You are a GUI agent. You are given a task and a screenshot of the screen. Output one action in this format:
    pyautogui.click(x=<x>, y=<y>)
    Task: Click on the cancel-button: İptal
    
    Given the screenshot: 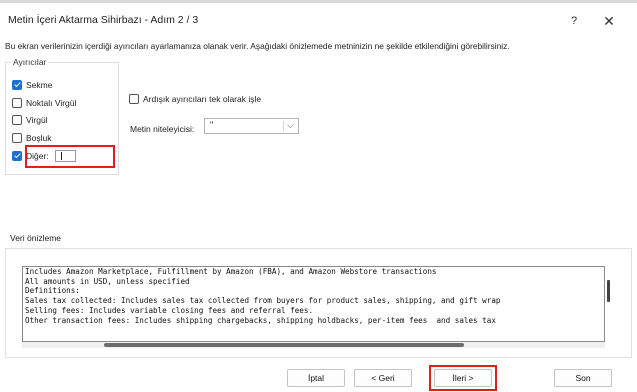 What is the action you would take?
    pyautogui.click(x=316, y=378)
    